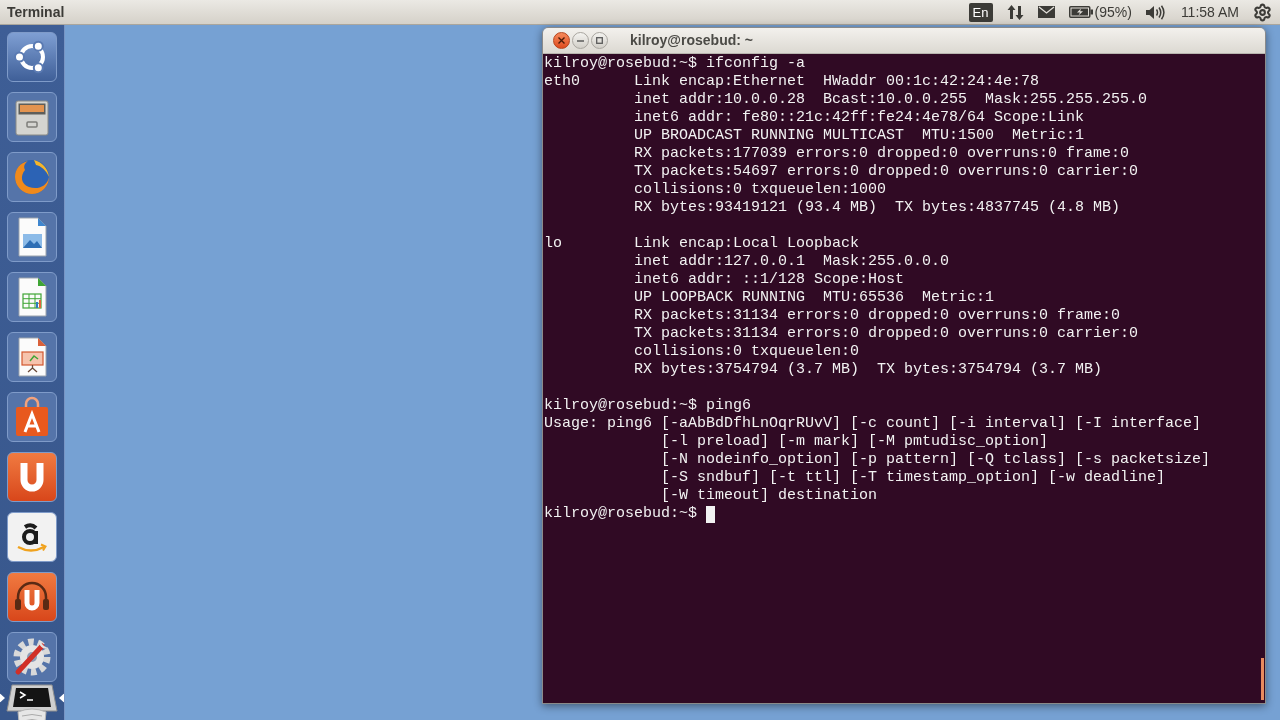 The width and height of the screenshot is (1280, 720). What do you see at coordinates (32, 297) in the screenshot?
I see `spreadsheet-icon` at bounding box center [32, 297].